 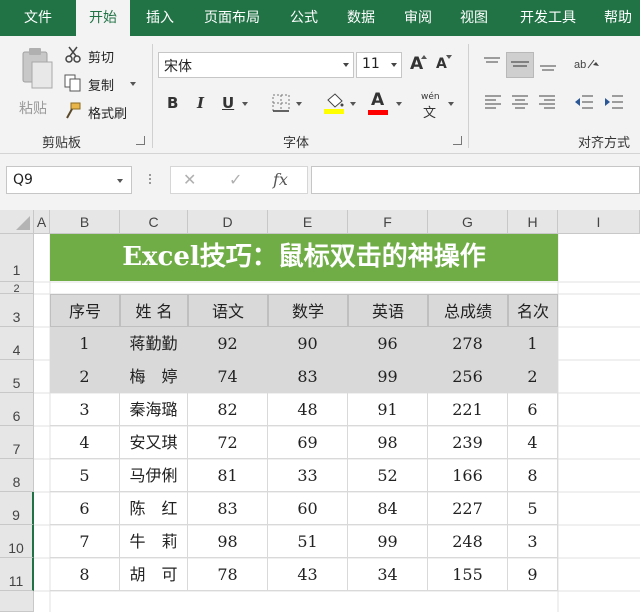 What do you see at coordinates (154, 310) in the screenshot?
I see `table-header-cell: 姓 名` at bounding box center [154, 310].